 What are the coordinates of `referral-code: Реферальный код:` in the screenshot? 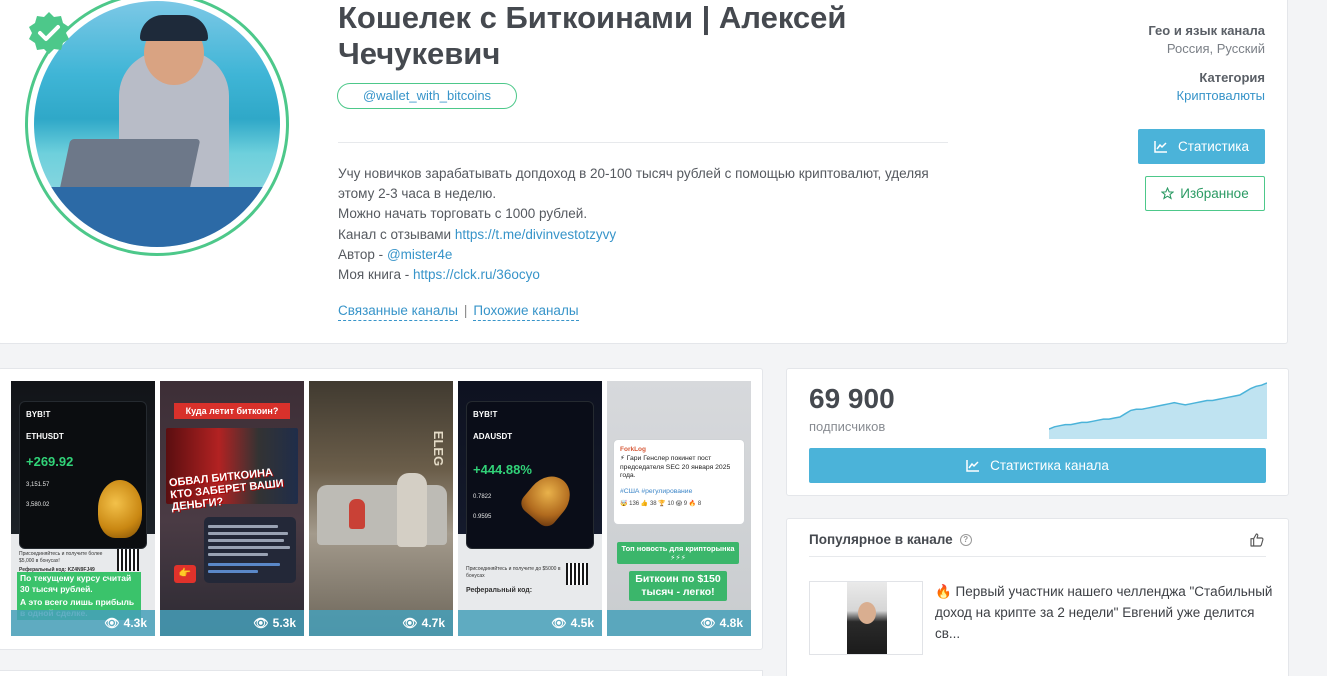 It's located at (499, 590).